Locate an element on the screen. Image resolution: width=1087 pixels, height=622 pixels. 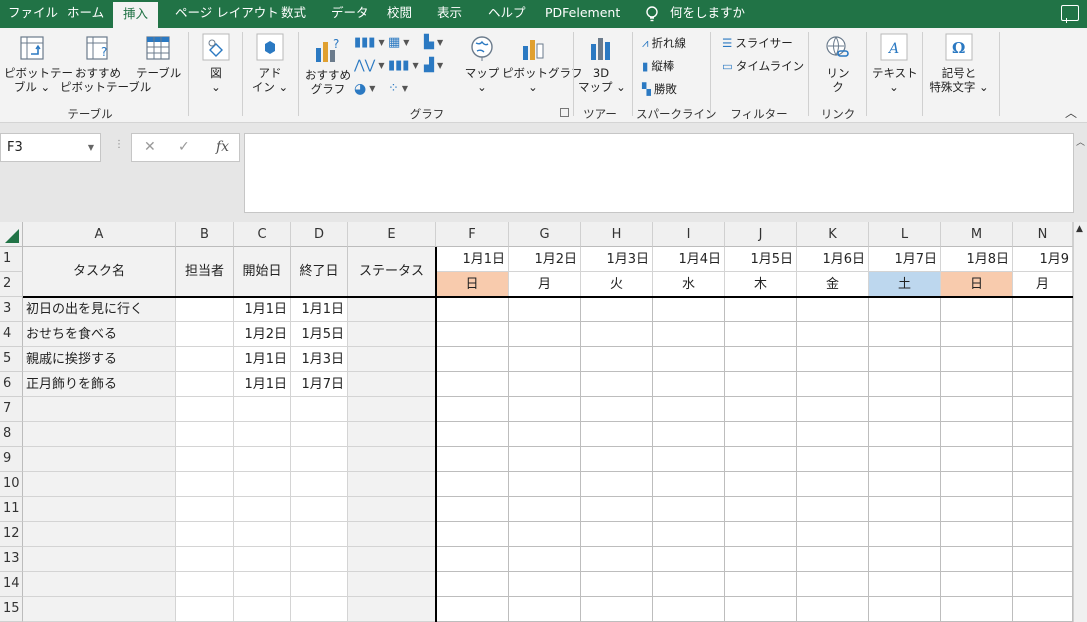
pivot-table-button: ピボットテー ブル ⌄ is located at coordinates (38, 64).